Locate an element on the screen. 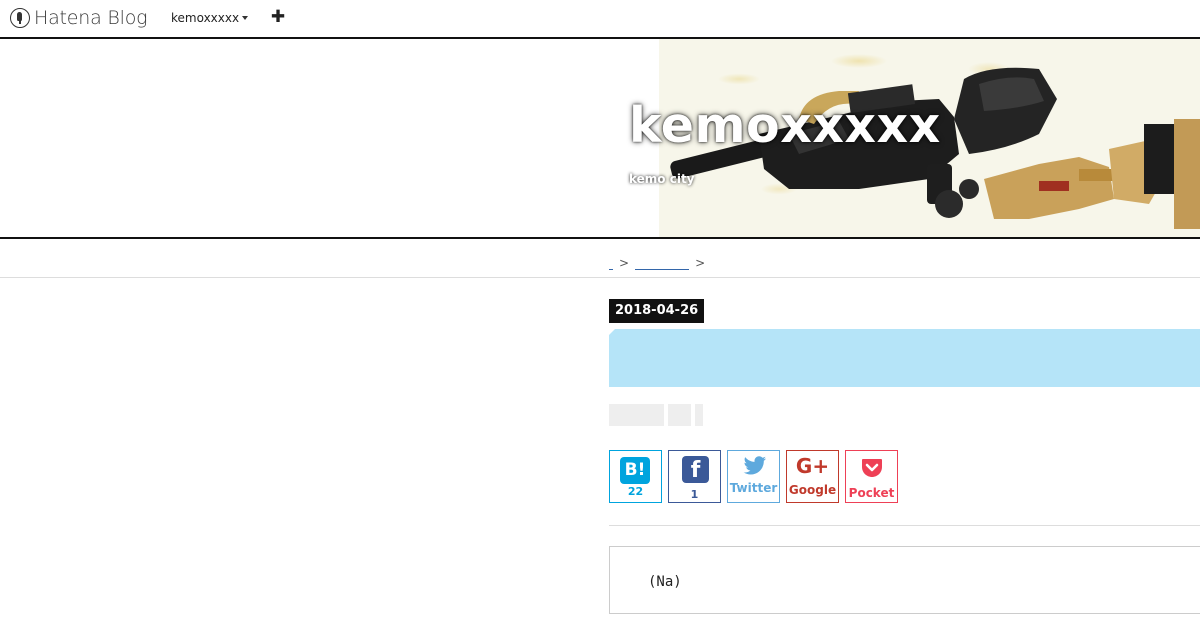 The height and width of the screenshot is (630, 1200). add-new-button: ✚ is located at coordinates (278, 17).